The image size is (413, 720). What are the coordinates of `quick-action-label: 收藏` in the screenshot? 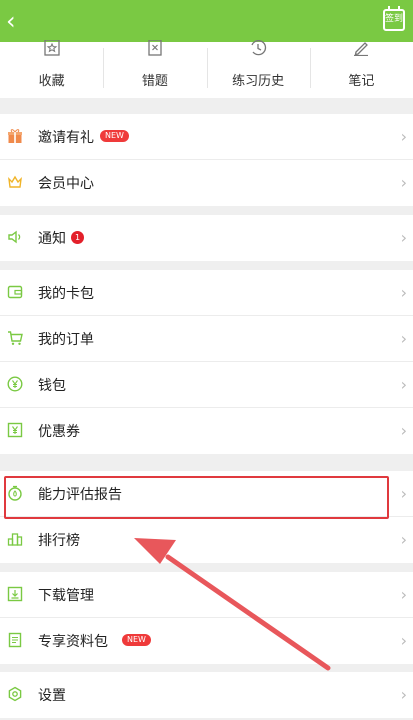 It's located at (51, 81).